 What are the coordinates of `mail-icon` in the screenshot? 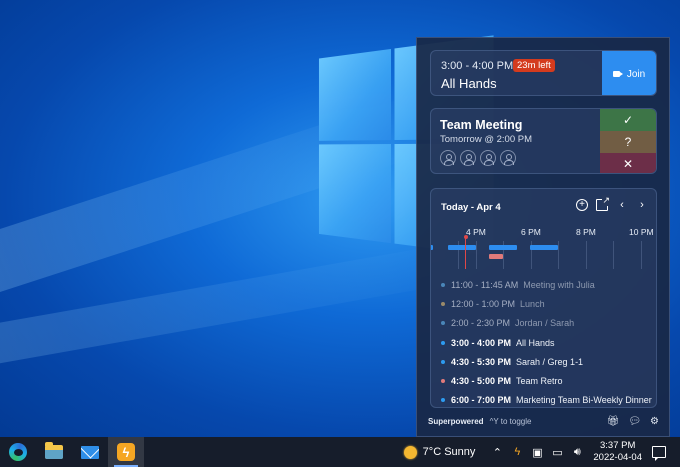 It's located at (90, 452).